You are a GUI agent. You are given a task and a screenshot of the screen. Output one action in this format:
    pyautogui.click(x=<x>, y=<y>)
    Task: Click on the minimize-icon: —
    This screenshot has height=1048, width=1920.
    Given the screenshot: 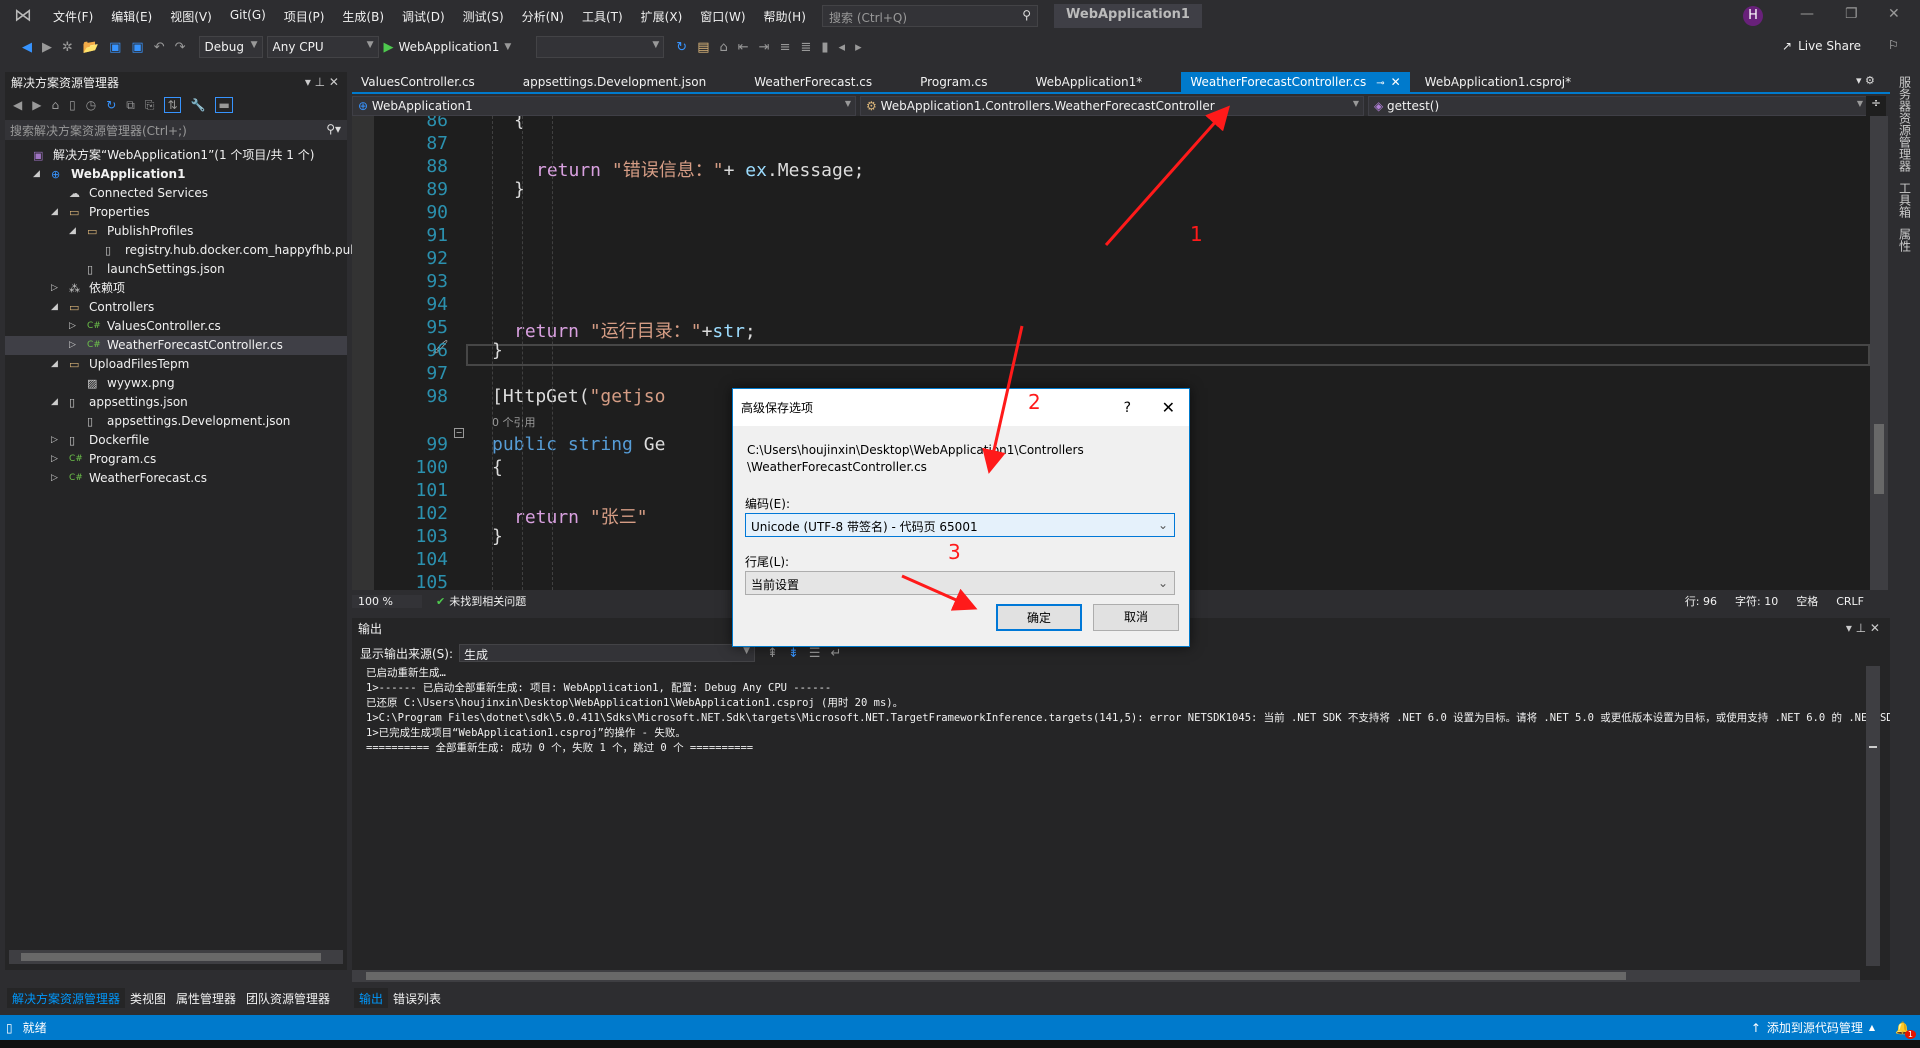 What is the action you would take?
    pyautogui.click(x=1807, y=14)
    